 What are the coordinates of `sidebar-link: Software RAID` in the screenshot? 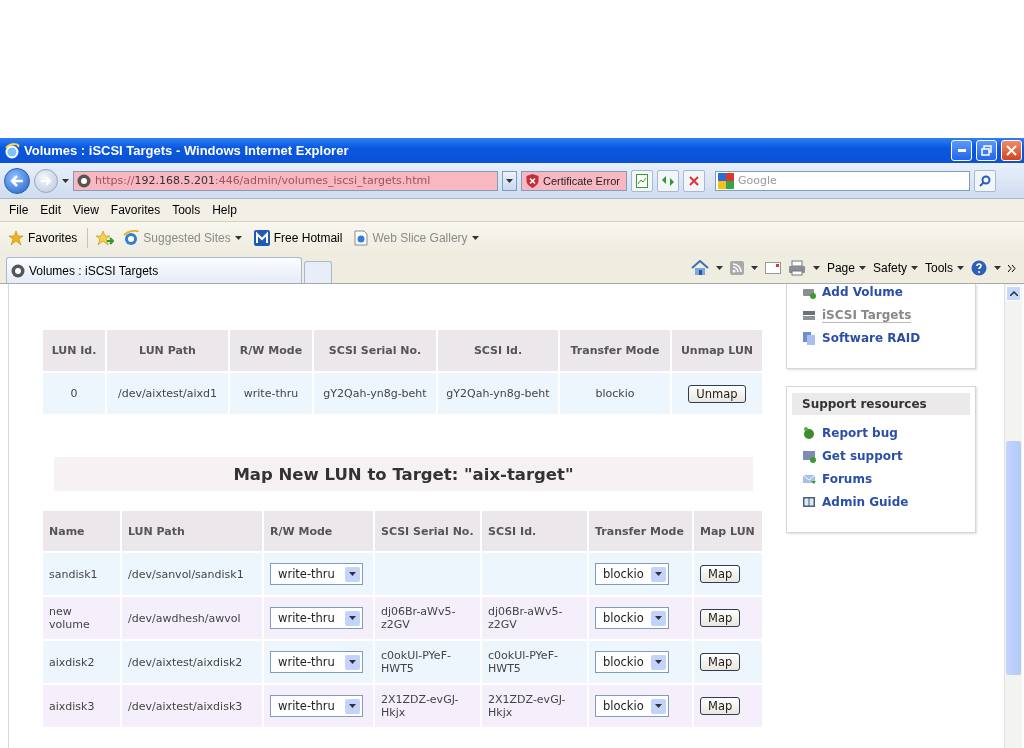 It's located at (888, 338).